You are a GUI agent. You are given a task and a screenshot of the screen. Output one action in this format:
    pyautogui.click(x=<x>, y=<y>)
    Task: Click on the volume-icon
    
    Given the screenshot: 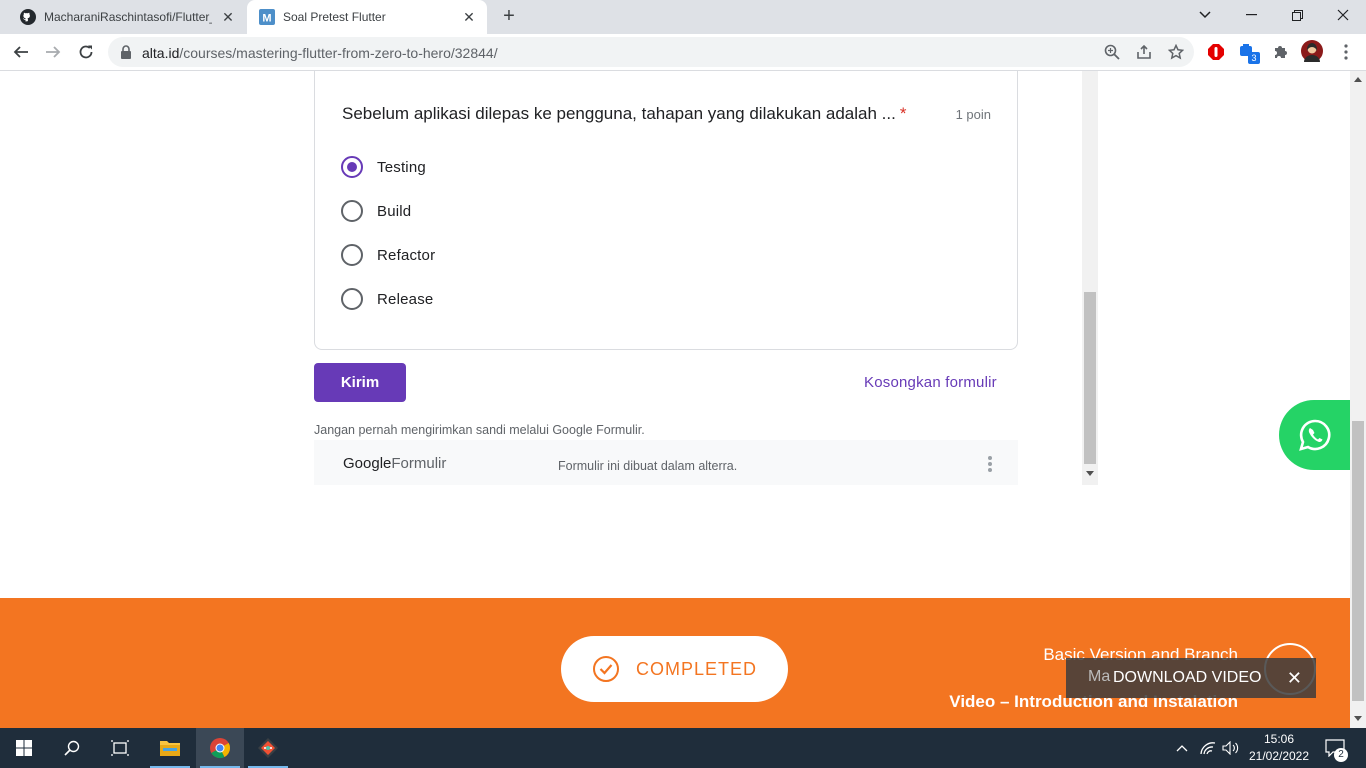 What is the action you would take?
    pyautogui.click(x=1231, y=748)
    